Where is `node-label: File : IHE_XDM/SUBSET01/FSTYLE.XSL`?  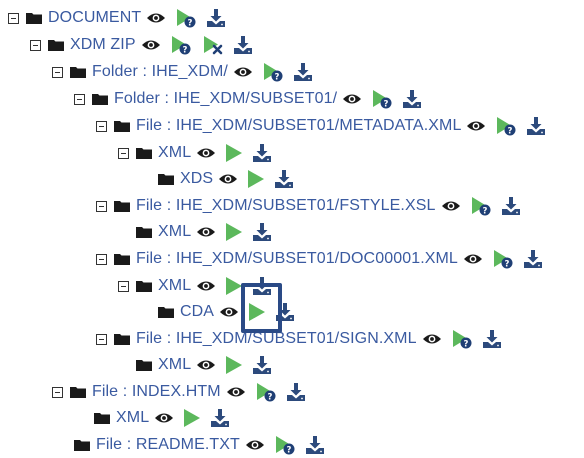
node-label: File : IHE_XDM/SUBSET01/FSTYLE.XSL is located at coordinates (286, 206).